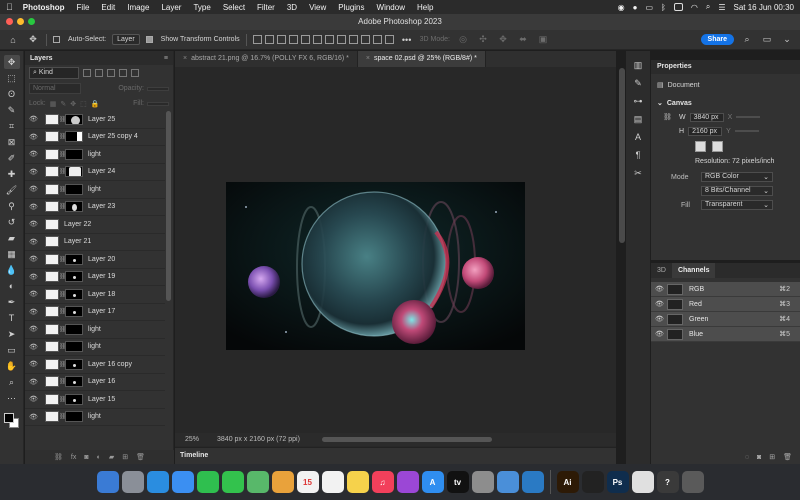  I want to click on help-icon: ?, so click(667, 482).